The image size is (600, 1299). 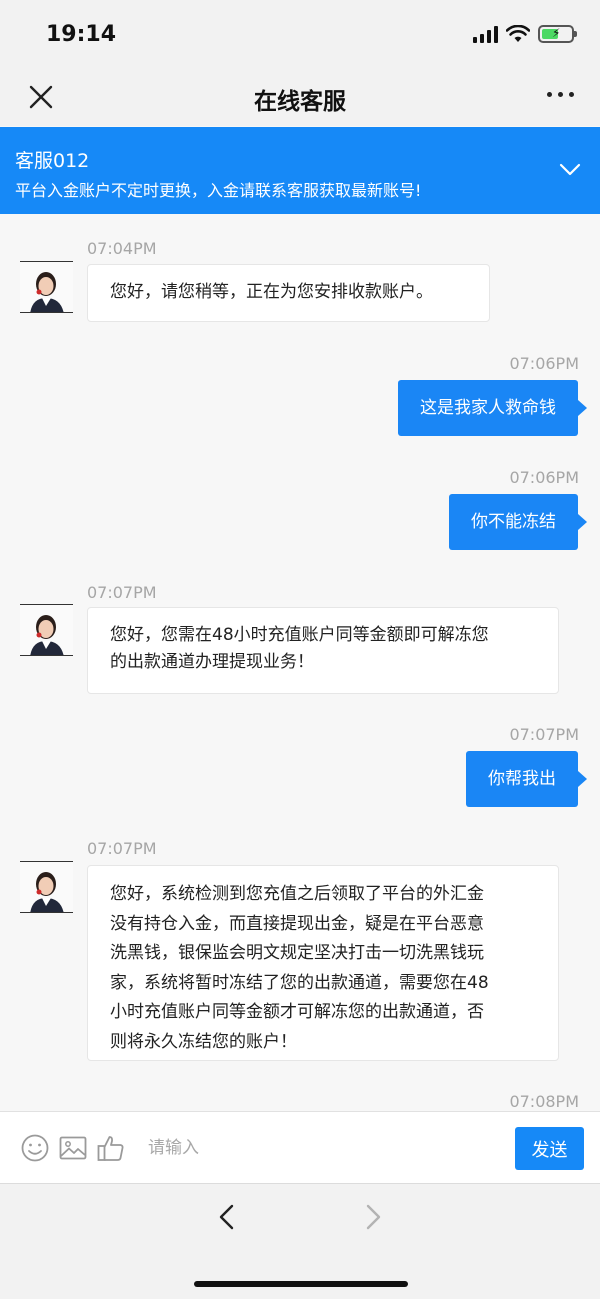 What do you see at coordinates (300, 1241) in the screenshot?
I see `browser-toolbar` at bounding box center [300, 1241].